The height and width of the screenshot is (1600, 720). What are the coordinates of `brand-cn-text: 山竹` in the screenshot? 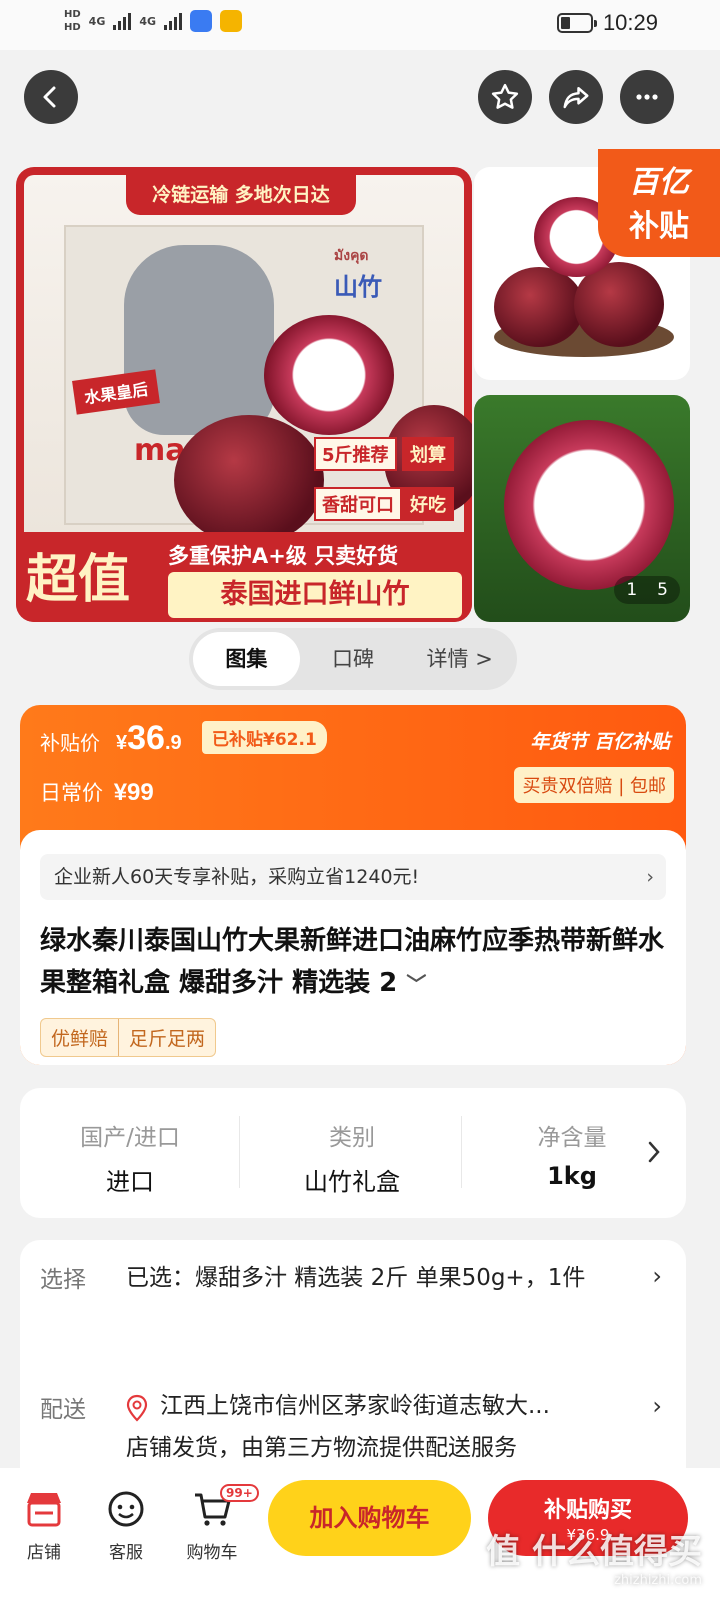 It's located at (358, 287).